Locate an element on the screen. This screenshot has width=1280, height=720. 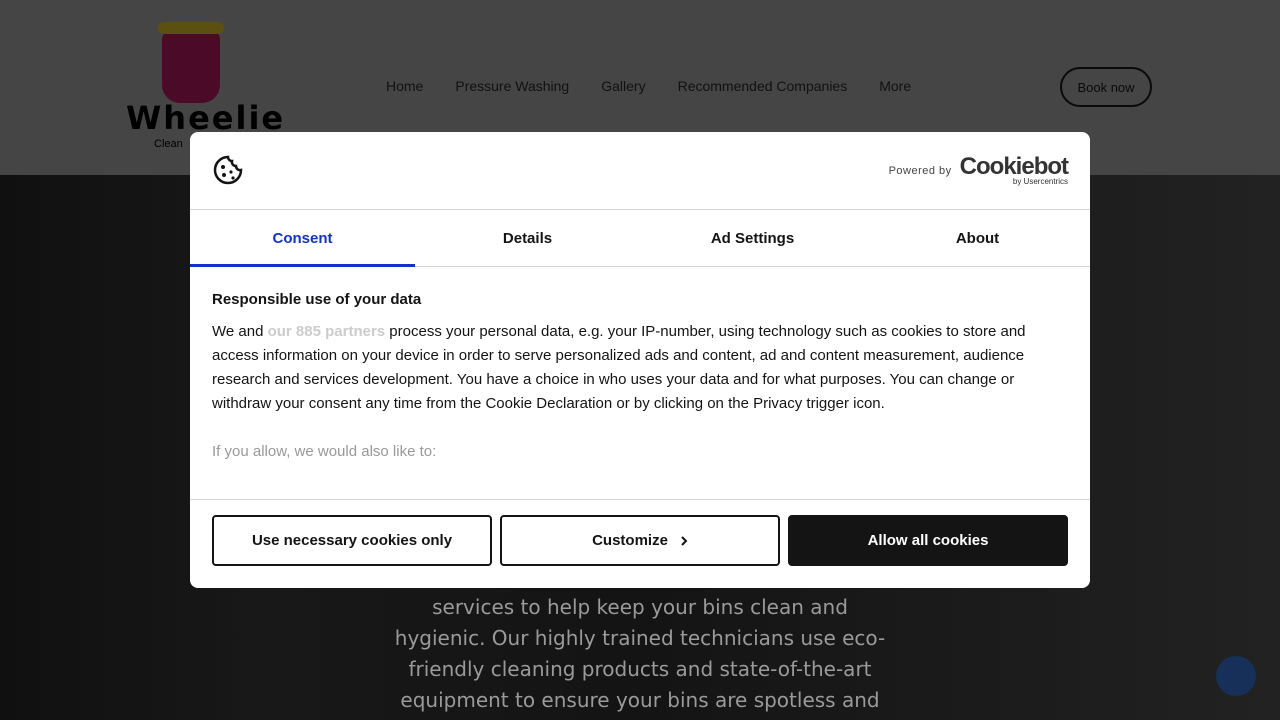
tab-about: About is located at coordinates (977, 238).